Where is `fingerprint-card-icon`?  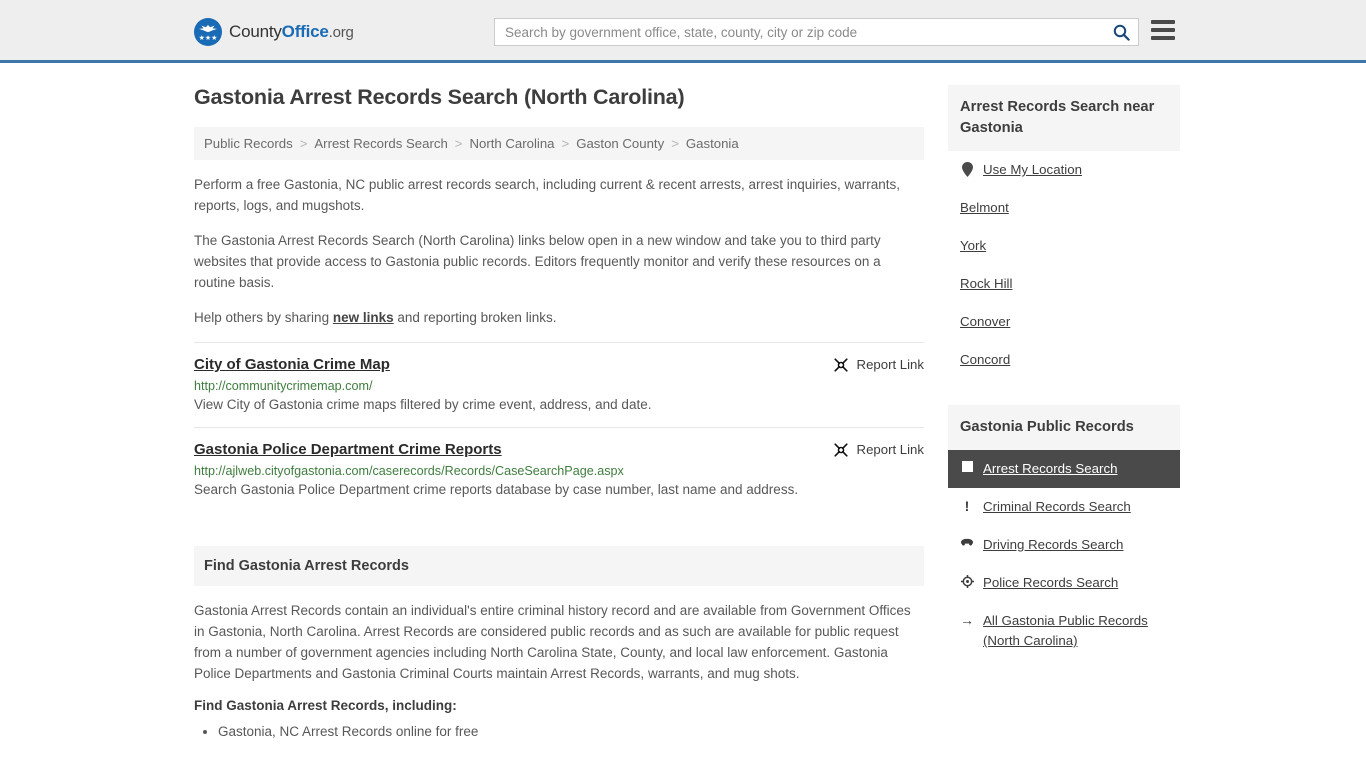 fingerprint-card-icon is located at coordinates (967, 465).